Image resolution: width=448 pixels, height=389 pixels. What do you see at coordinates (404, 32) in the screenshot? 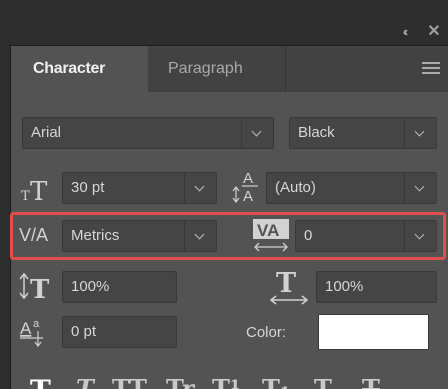
I see `collapse-panel-icon: ‹‹` at bounding box center [404, 32].